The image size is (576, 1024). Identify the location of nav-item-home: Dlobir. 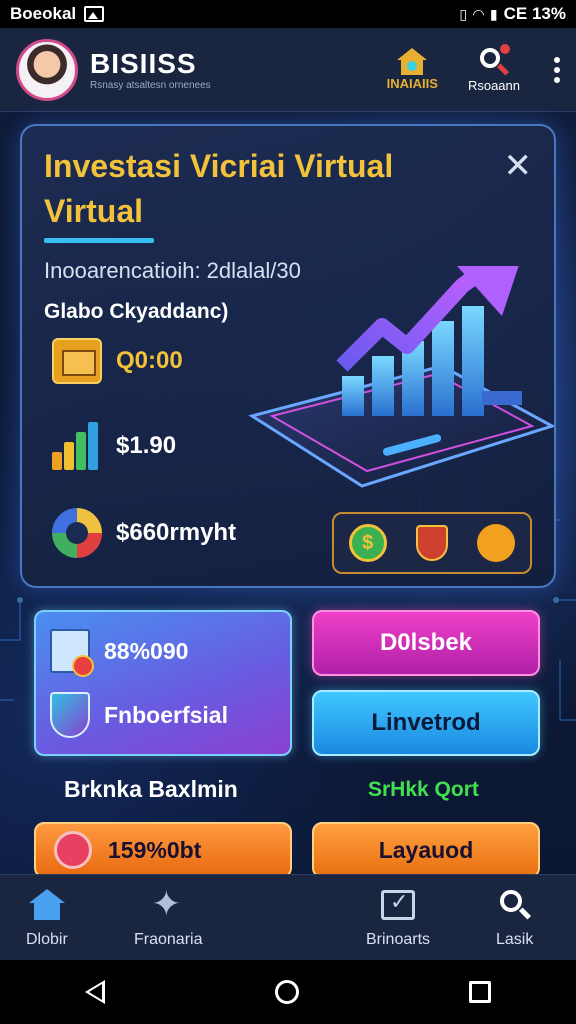
(47, 917).